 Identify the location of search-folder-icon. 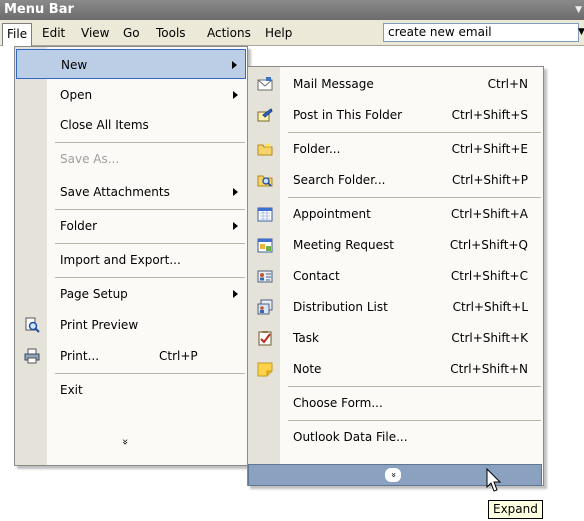
(265, 181).